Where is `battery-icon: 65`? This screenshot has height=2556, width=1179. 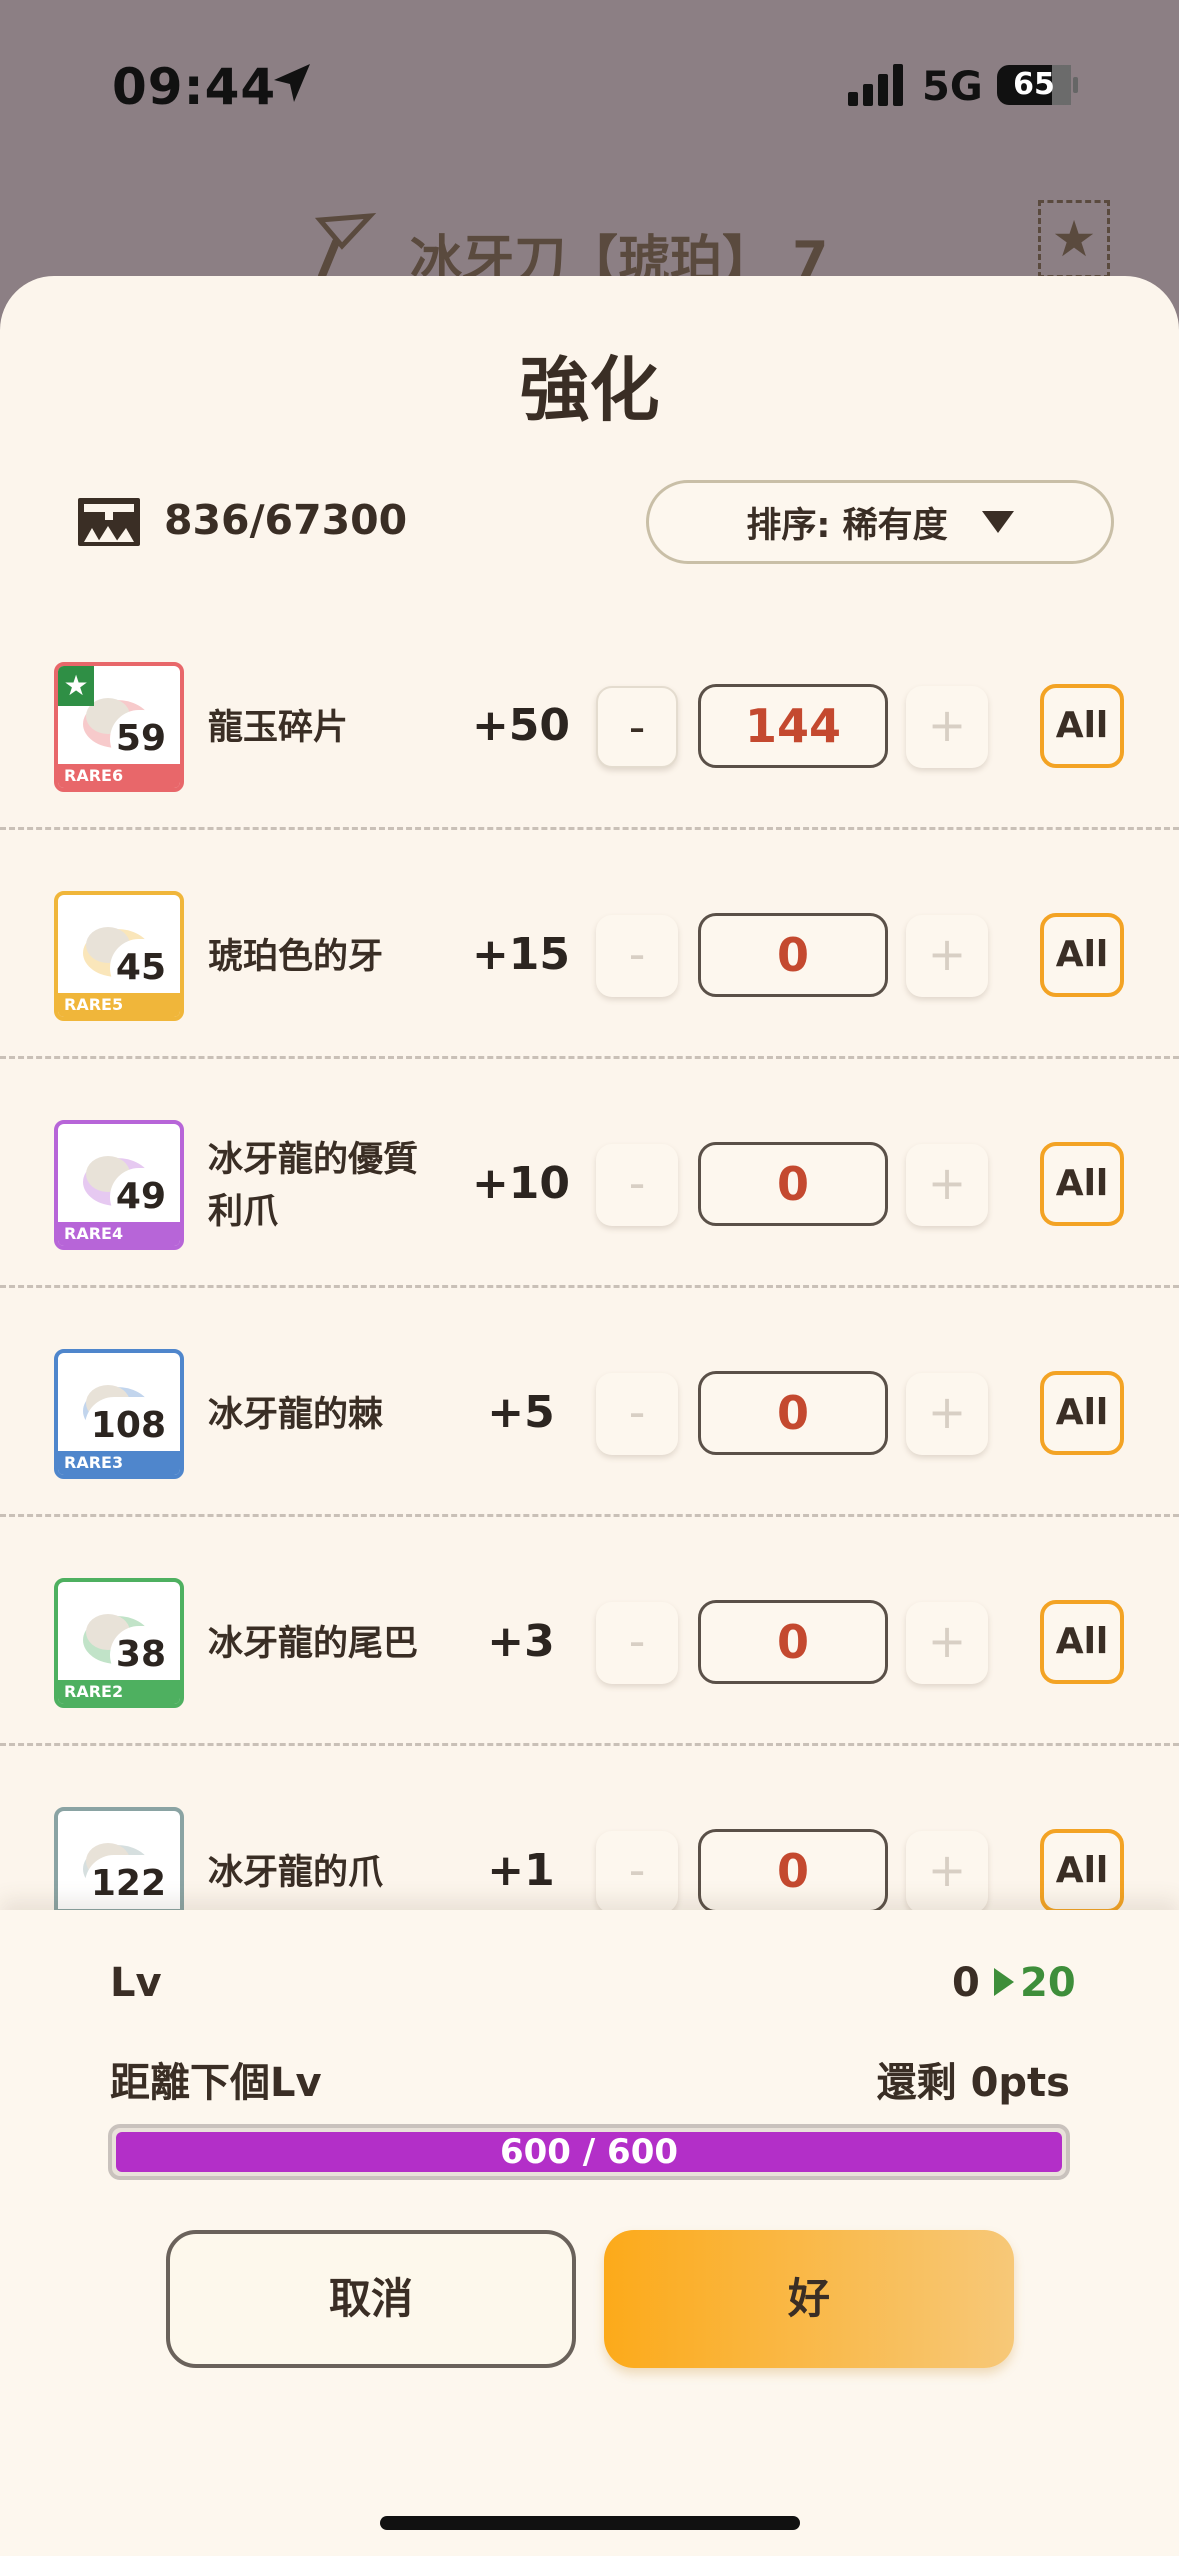 battery-icon: 65 is located at coordinates (1038, 85).